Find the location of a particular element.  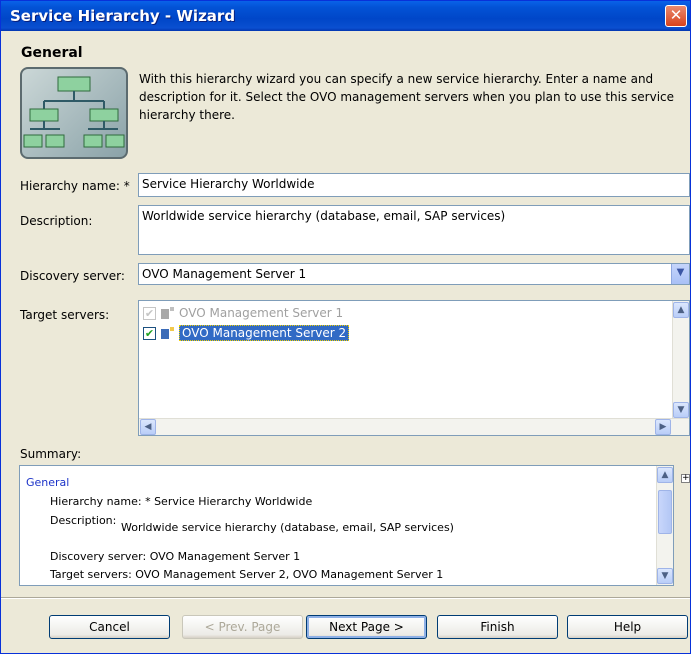

finish-button: Finish is located at coordinates (497, 627).